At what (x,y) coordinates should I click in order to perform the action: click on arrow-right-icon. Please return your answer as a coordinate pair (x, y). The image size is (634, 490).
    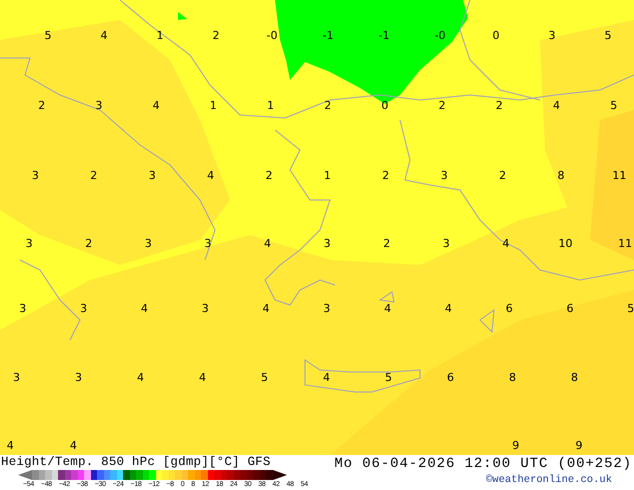
    Looking at the image, I should click on (279, 475).